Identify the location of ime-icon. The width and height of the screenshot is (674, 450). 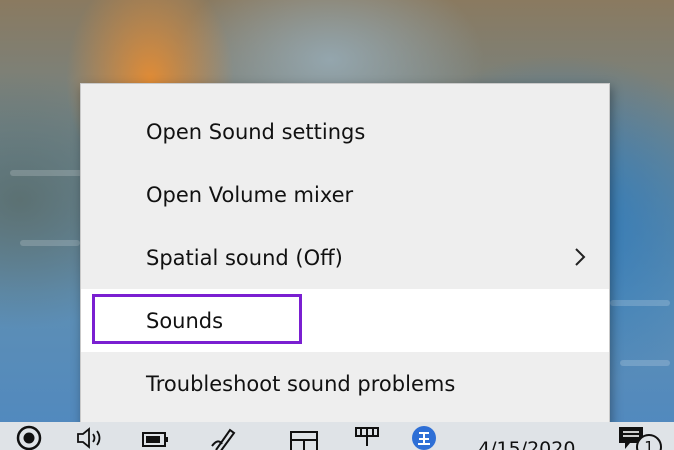
(425, 437).